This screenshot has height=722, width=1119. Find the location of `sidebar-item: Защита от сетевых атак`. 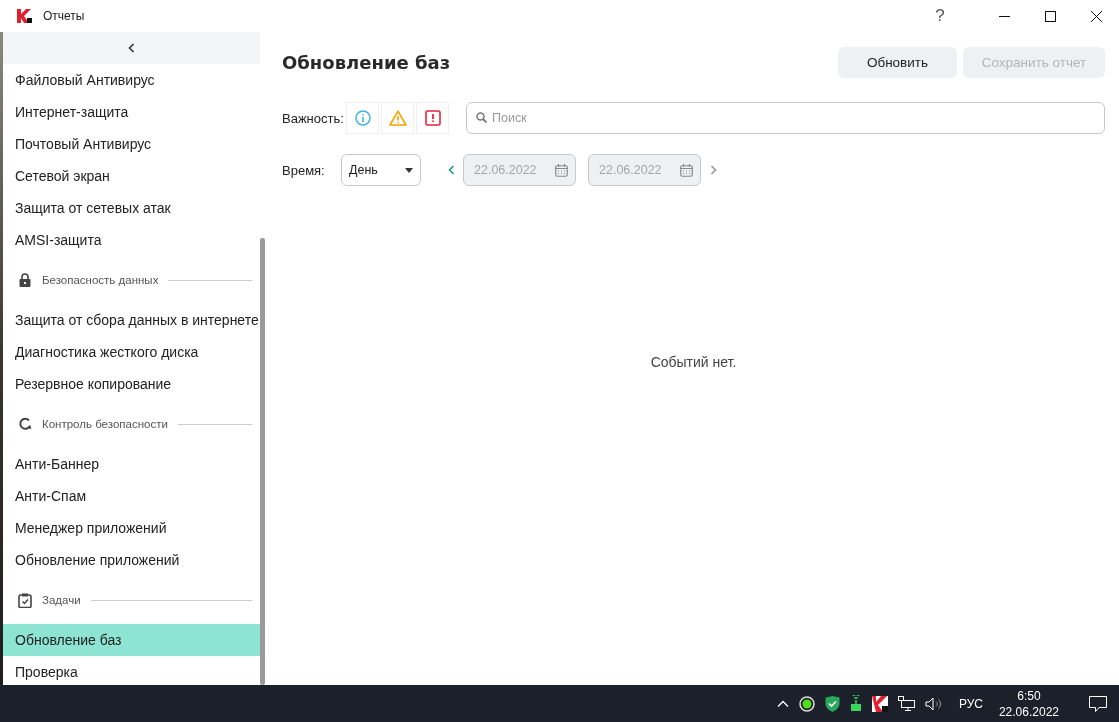

sidebar-item: Защита от сетевых атак is located at coordinates (131, 208).